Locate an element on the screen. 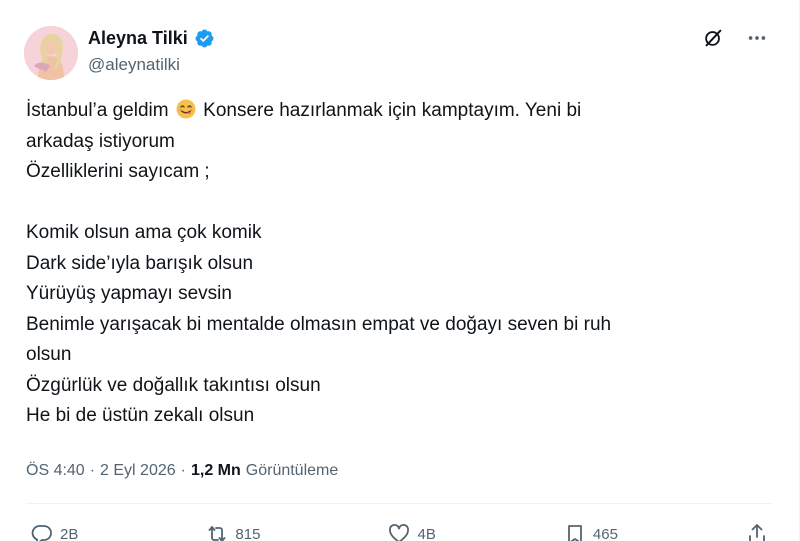 The width and height of the screenshot is (800, 541). avatar is located at coordinates (51, 53).